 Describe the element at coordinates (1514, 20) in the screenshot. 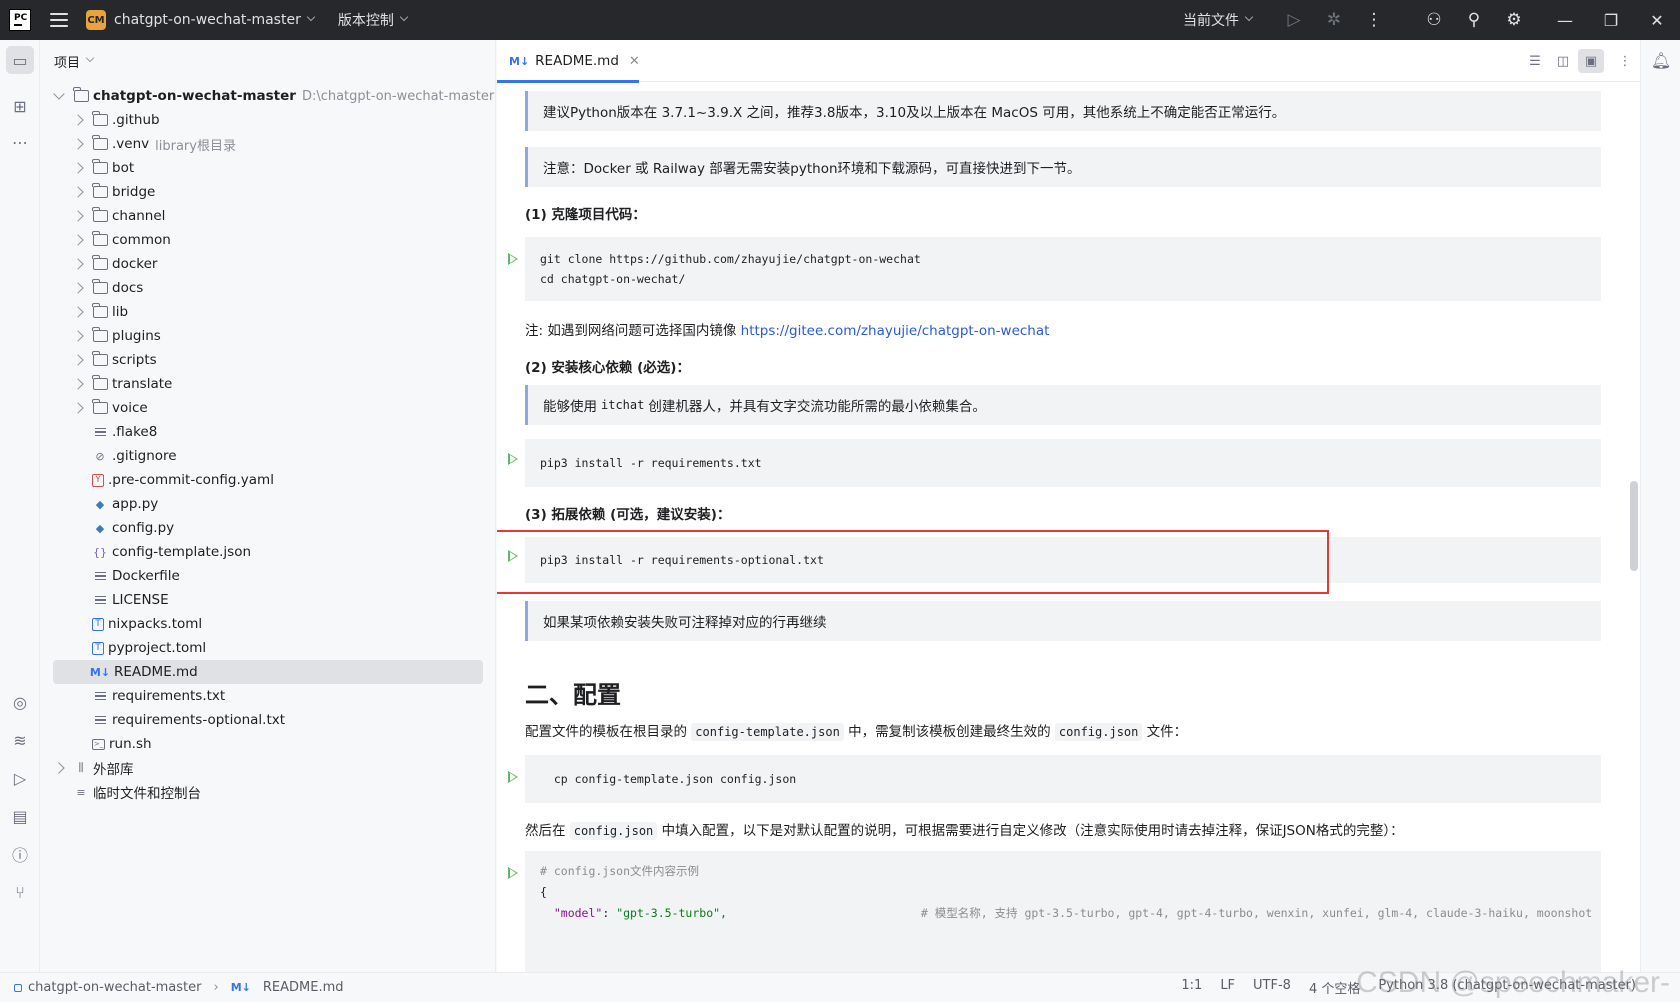

I see `settings-gear-icon: ⚙` at that location.